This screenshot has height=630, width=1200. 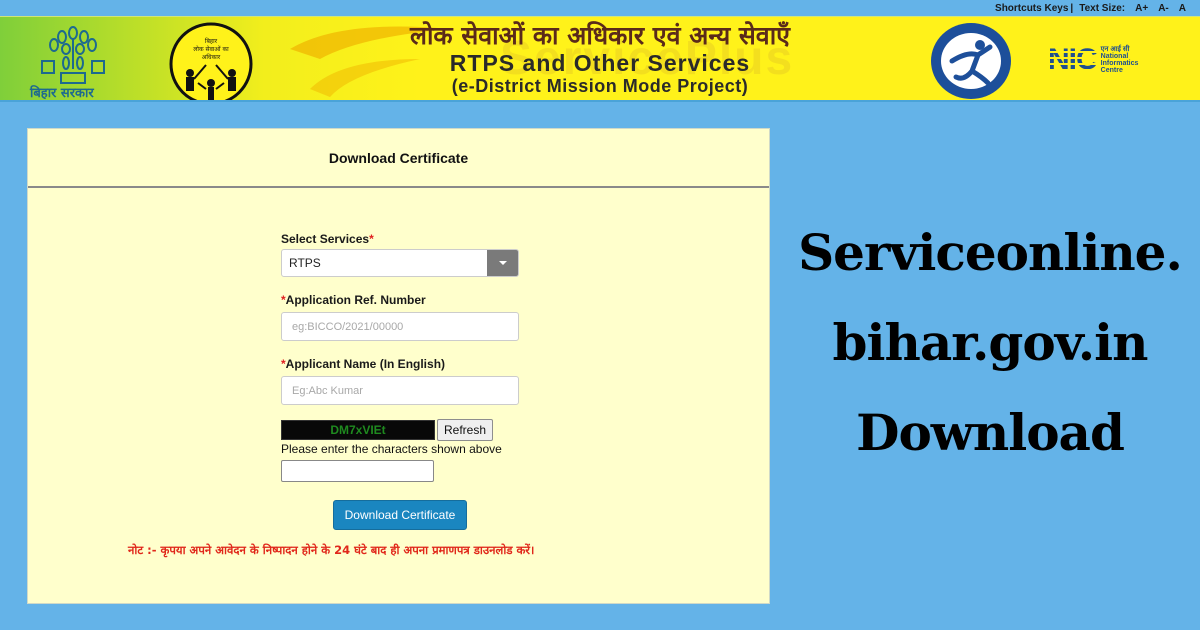 I want to click on text-size-increase-button: A+, so click(x=1141, y=8).